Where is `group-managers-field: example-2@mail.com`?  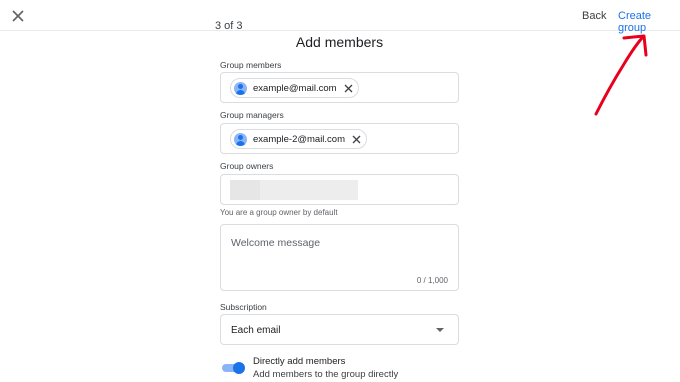 group-managers-field: example-2@mail.com is located at coordinates (339, 138).